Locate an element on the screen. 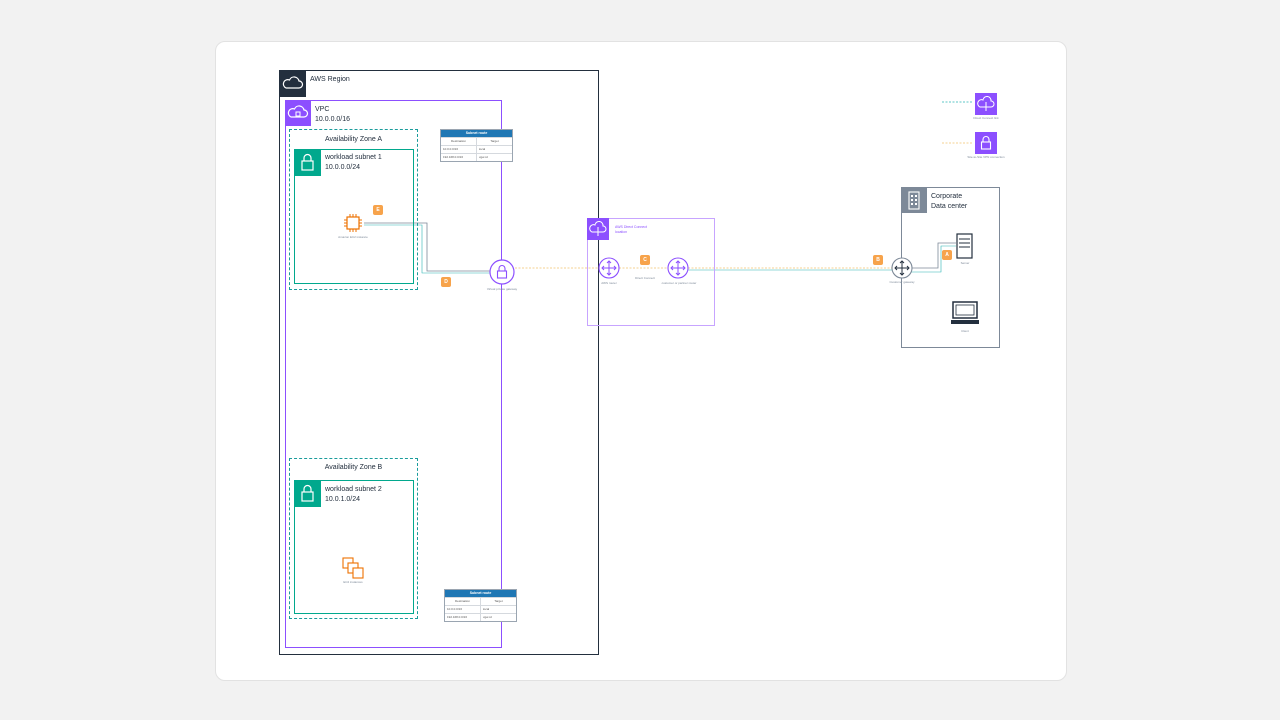 This screenshot has width=1280, height=720. legend-vpn-icon is located at coordinates (986, 143).